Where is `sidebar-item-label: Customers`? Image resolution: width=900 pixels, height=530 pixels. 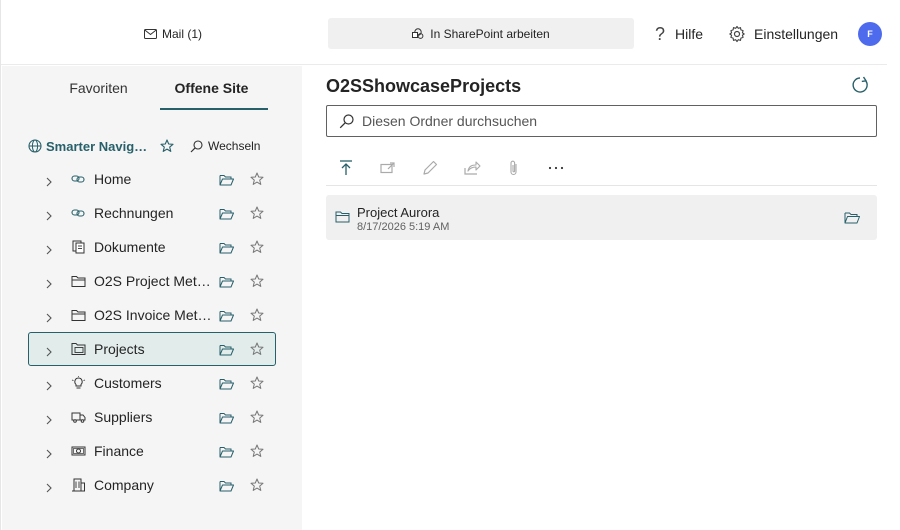 sidebar-item-label: Customers is located at coordinates (128, 383).